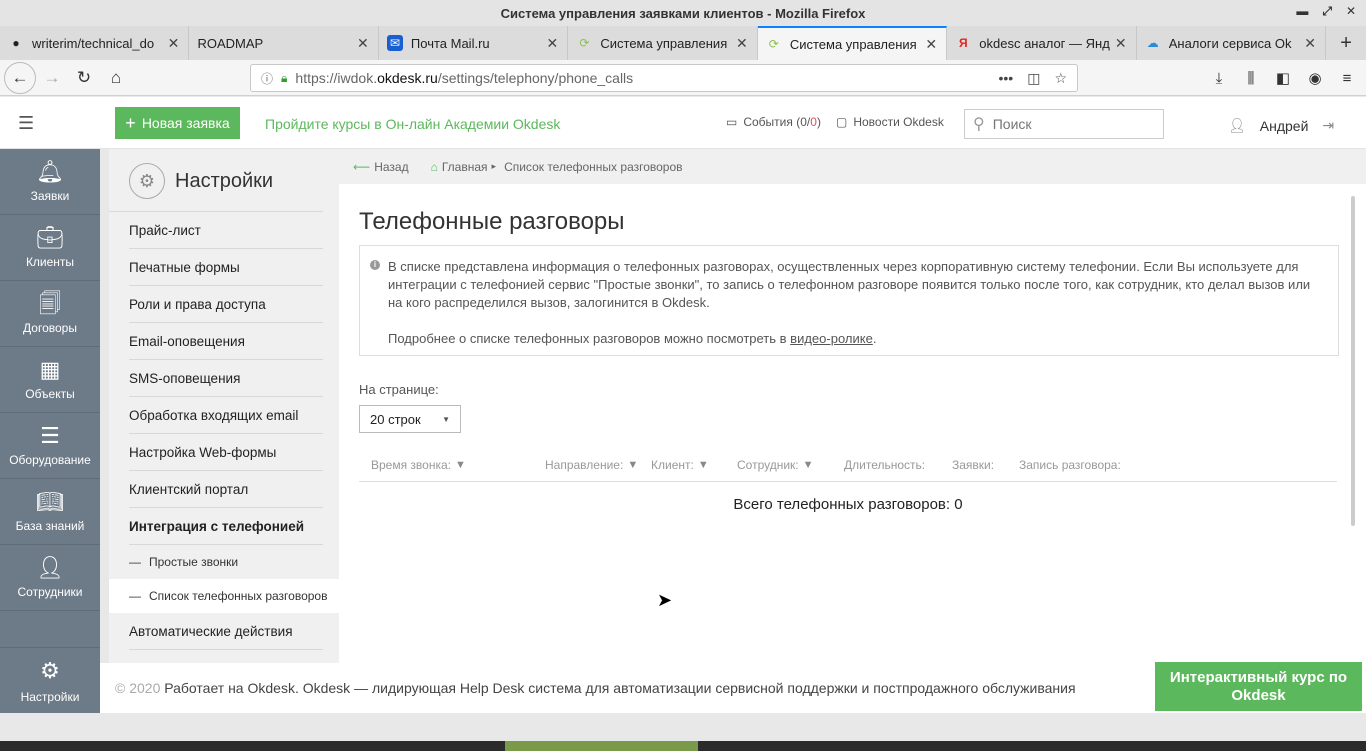  I want to click on menu-incoming-email: Обработка входящих email, so click(226, 415).